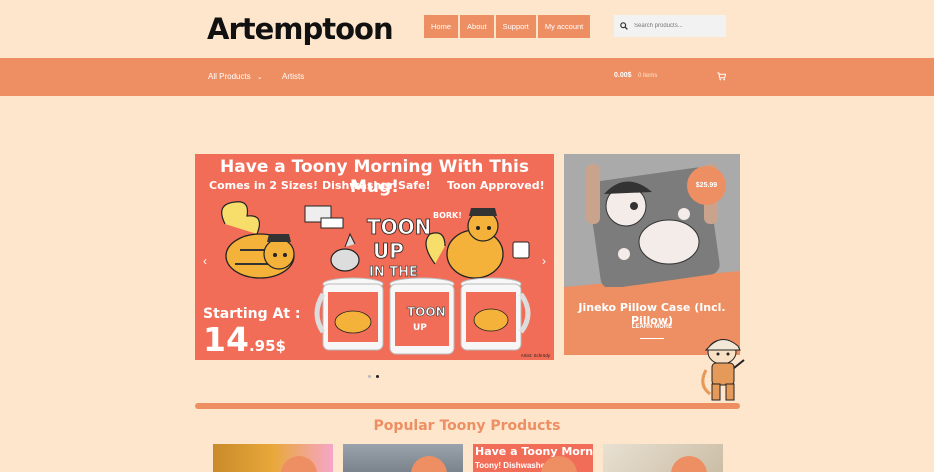 This screenshot has width=934, height=472. What do you see at coordinates (467, 426) in the screenshot?
I see `popular-products-title: Popular Toony Products` at bounding box center [467, 426].